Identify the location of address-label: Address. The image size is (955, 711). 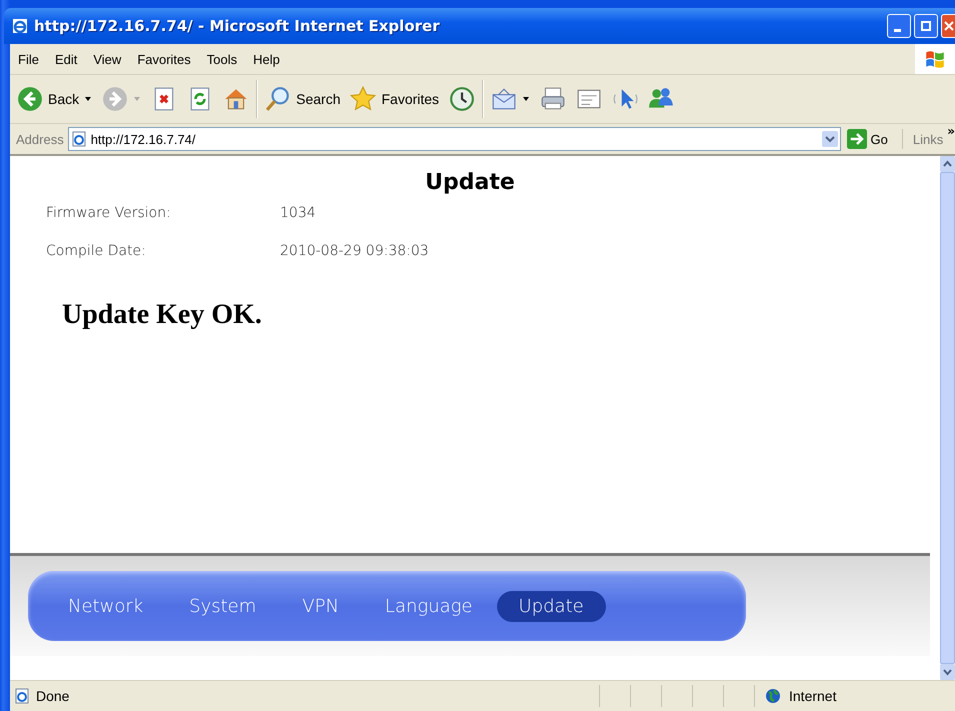
(40, 139).